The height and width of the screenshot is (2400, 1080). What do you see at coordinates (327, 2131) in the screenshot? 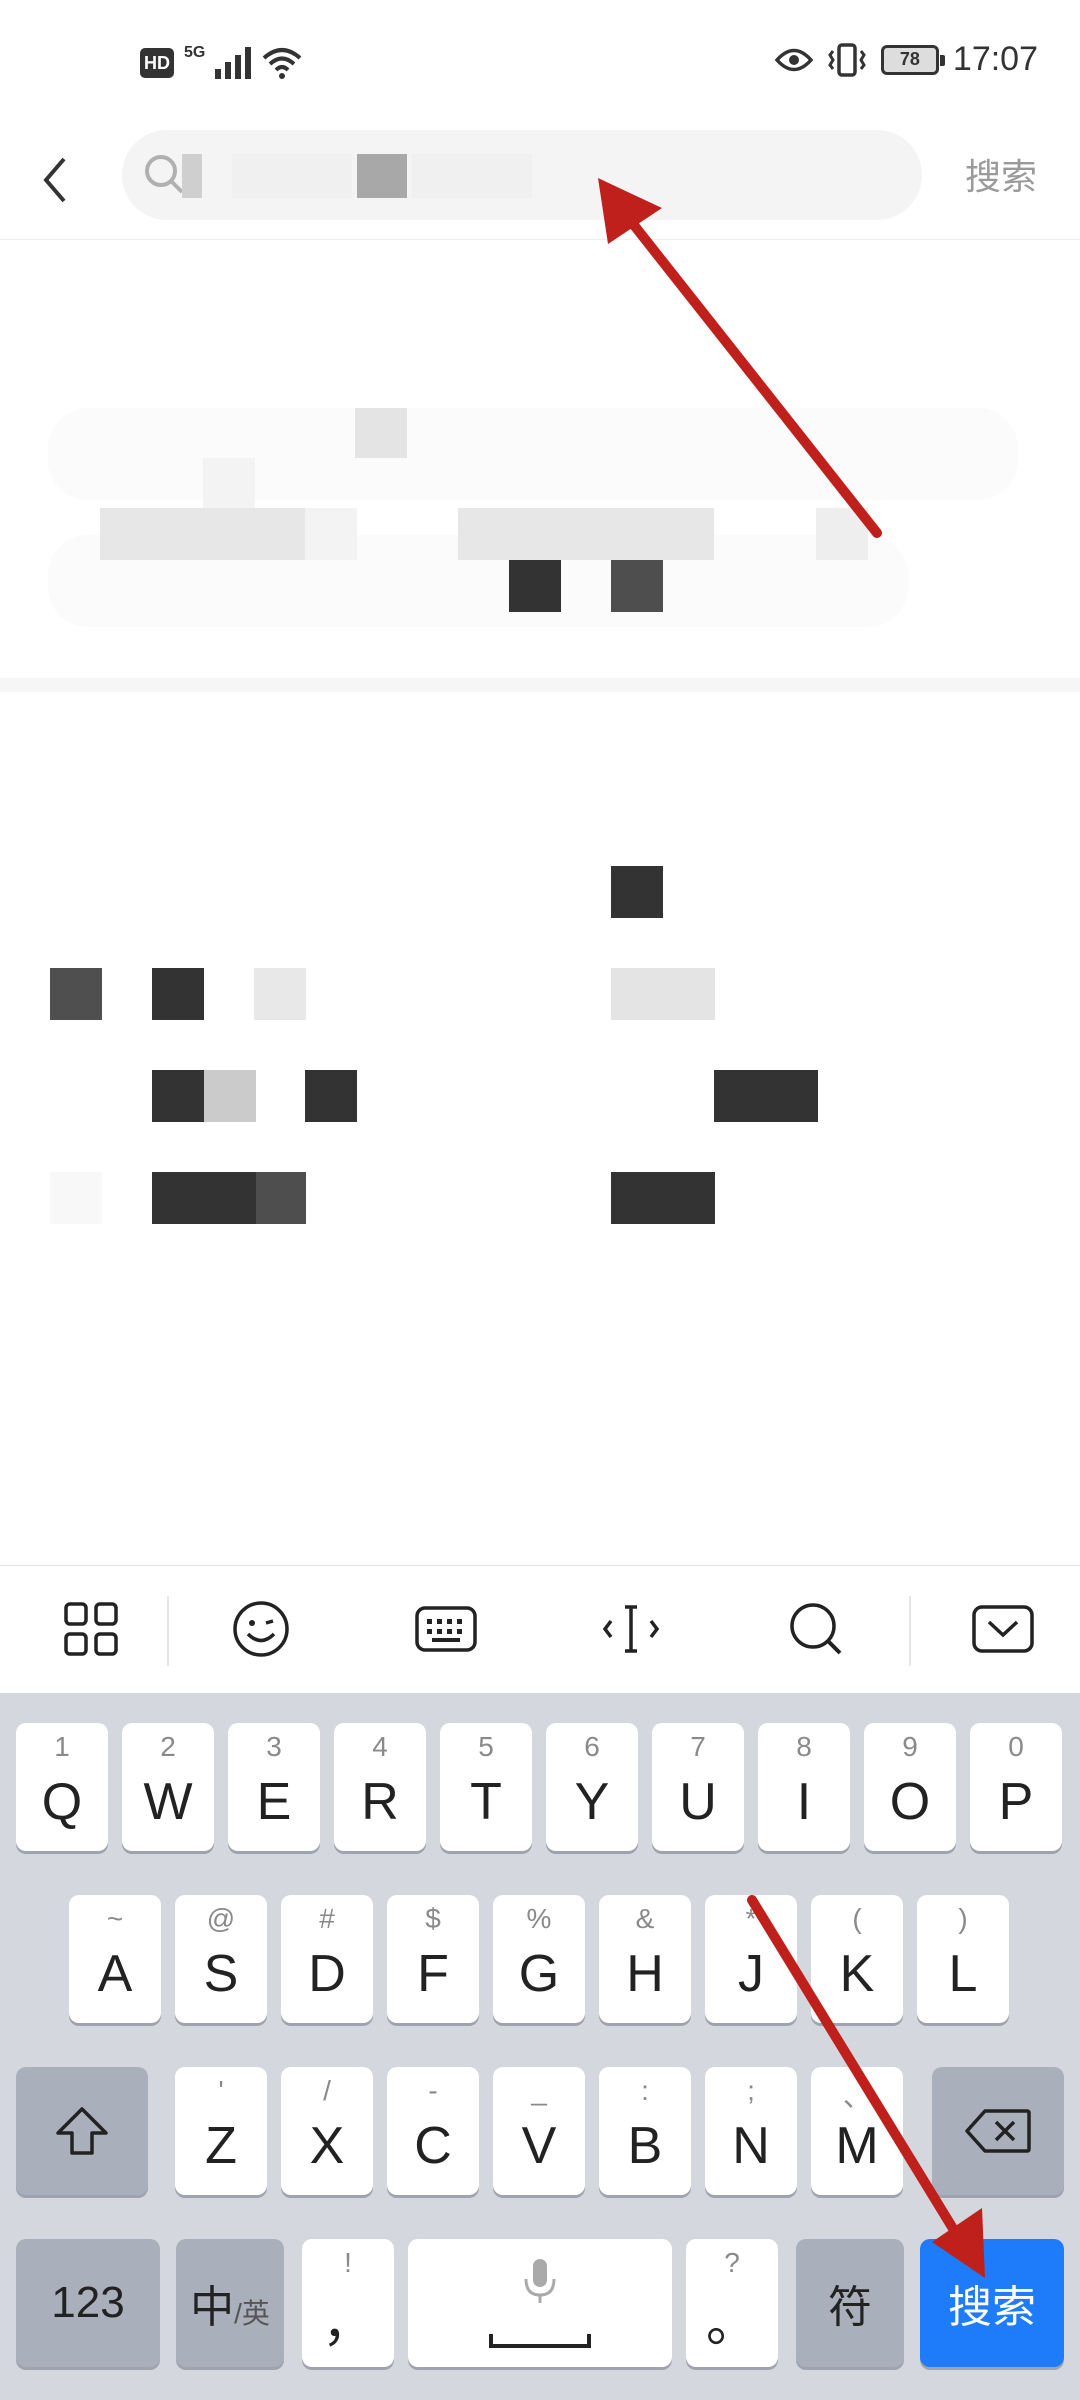
I see `key-x: / X` at bounding box center [327, 2131].